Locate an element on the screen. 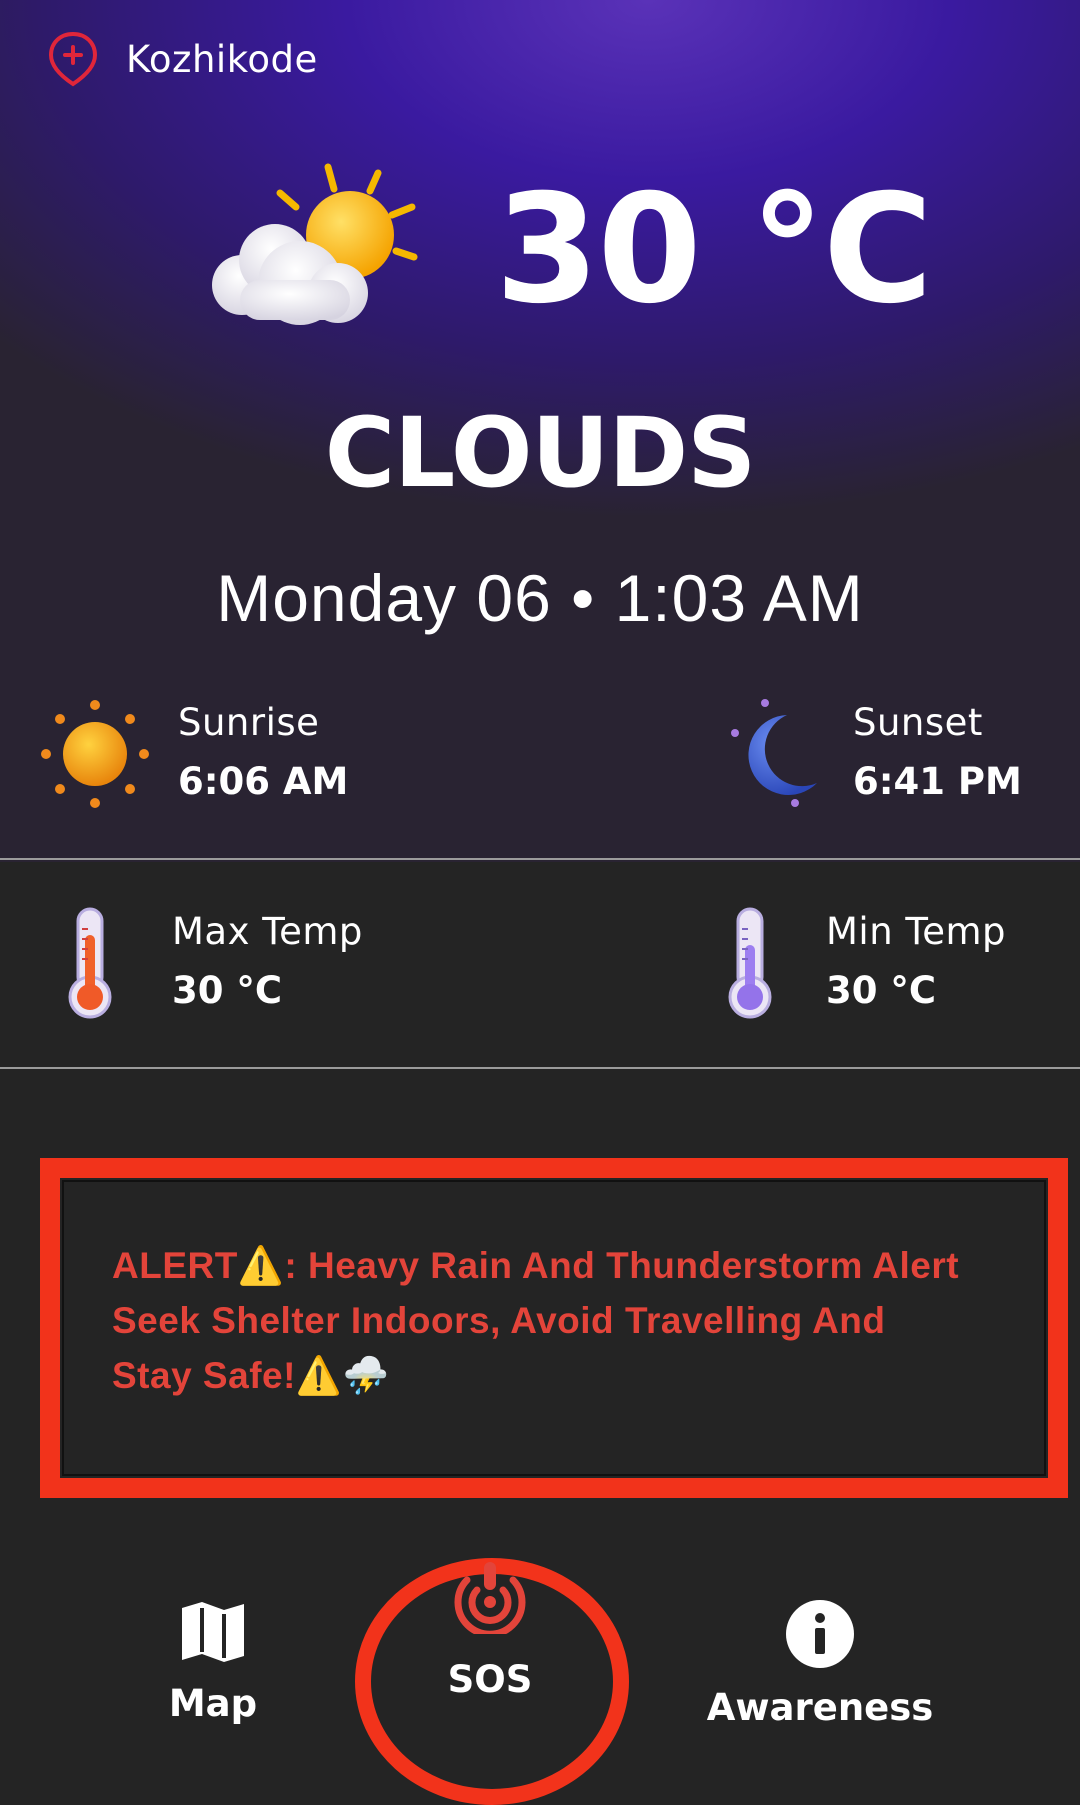  nav-awareness: Awareness is located at coordinates (820, 1664).